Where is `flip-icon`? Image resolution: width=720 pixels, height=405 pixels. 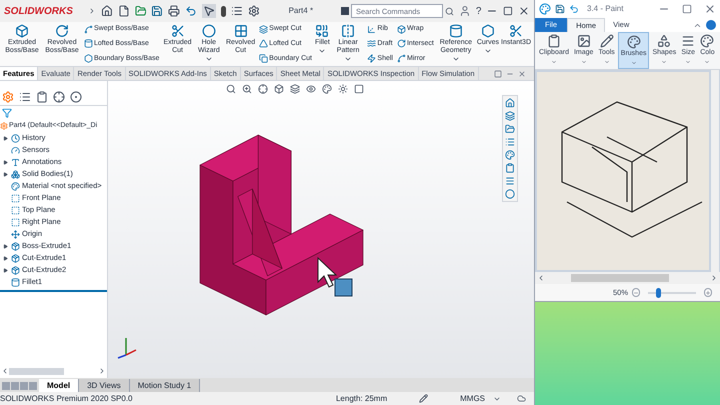
flip-icon is located at coordinates (348, 31).